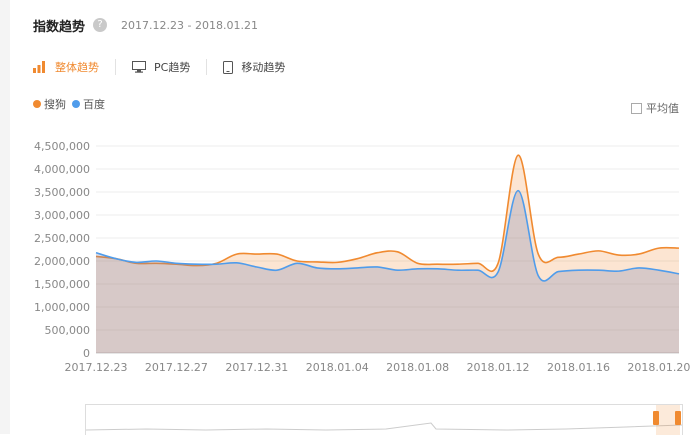 The height and width of the screenshot is (435, 692). What do you see at coordinates (337, 367) in the screenshot?
I see `x-tick-label: 2018.01.04` at bounding box center [337, 367].